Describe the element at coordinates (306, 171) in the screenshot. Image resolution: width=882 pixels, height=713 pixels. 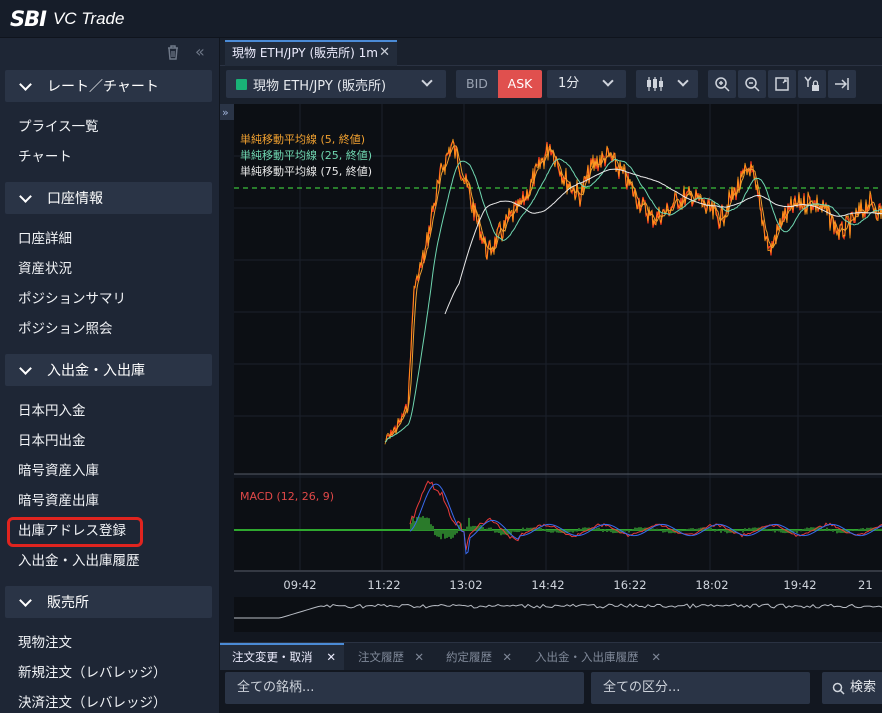
I see `legend-sma-75: 単純移動平均線 (75, 終値)` at that location.